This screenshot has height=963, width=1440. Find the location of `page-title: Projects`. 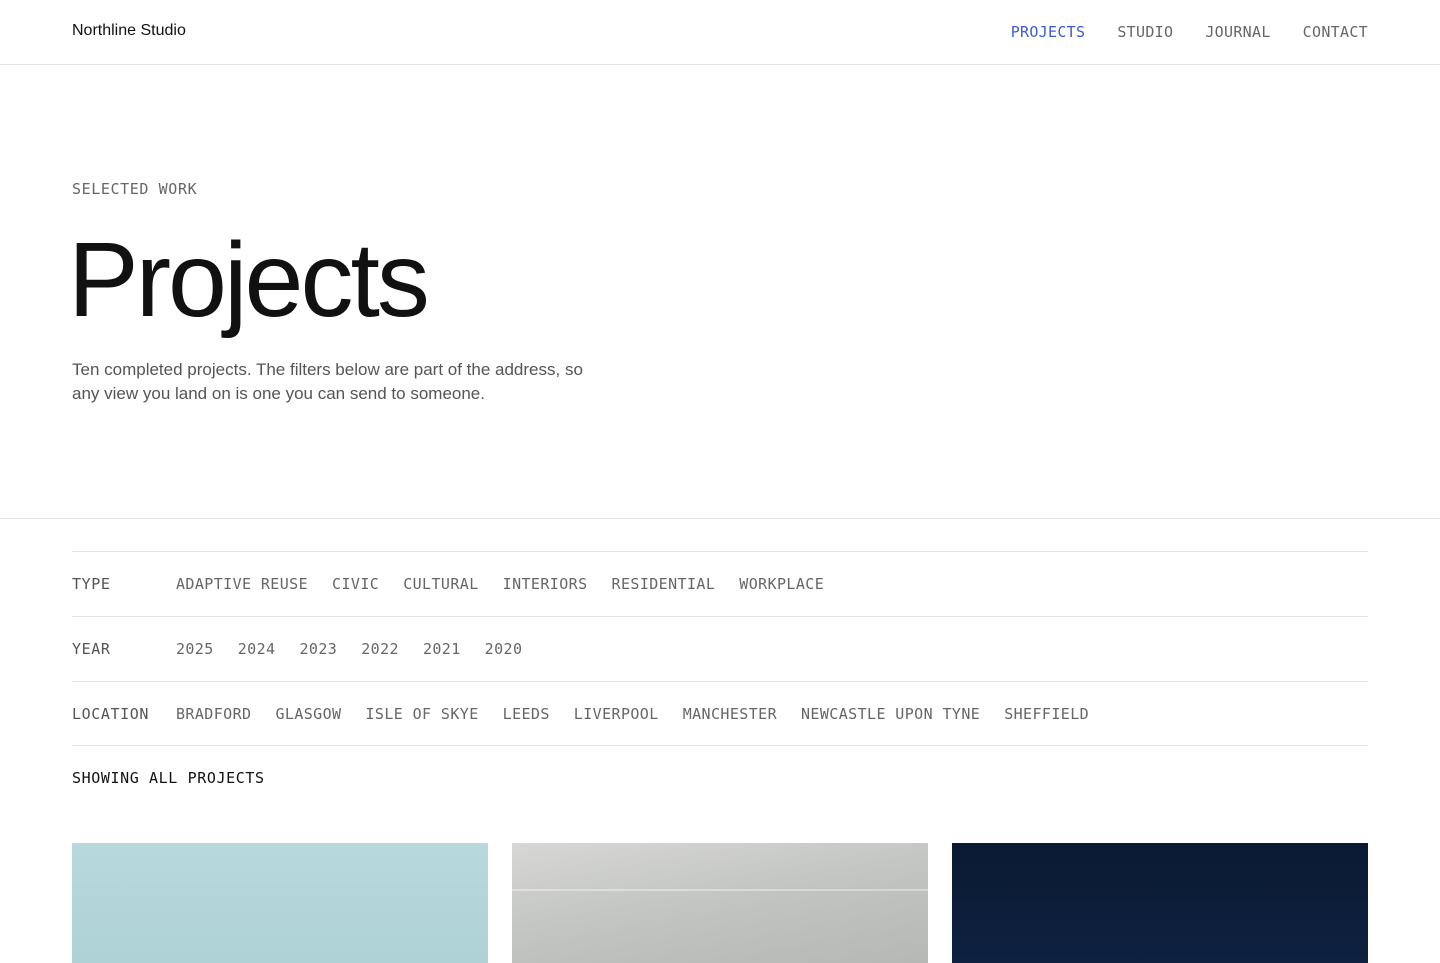

page-title: Projects is located at coordinates (249, 280).